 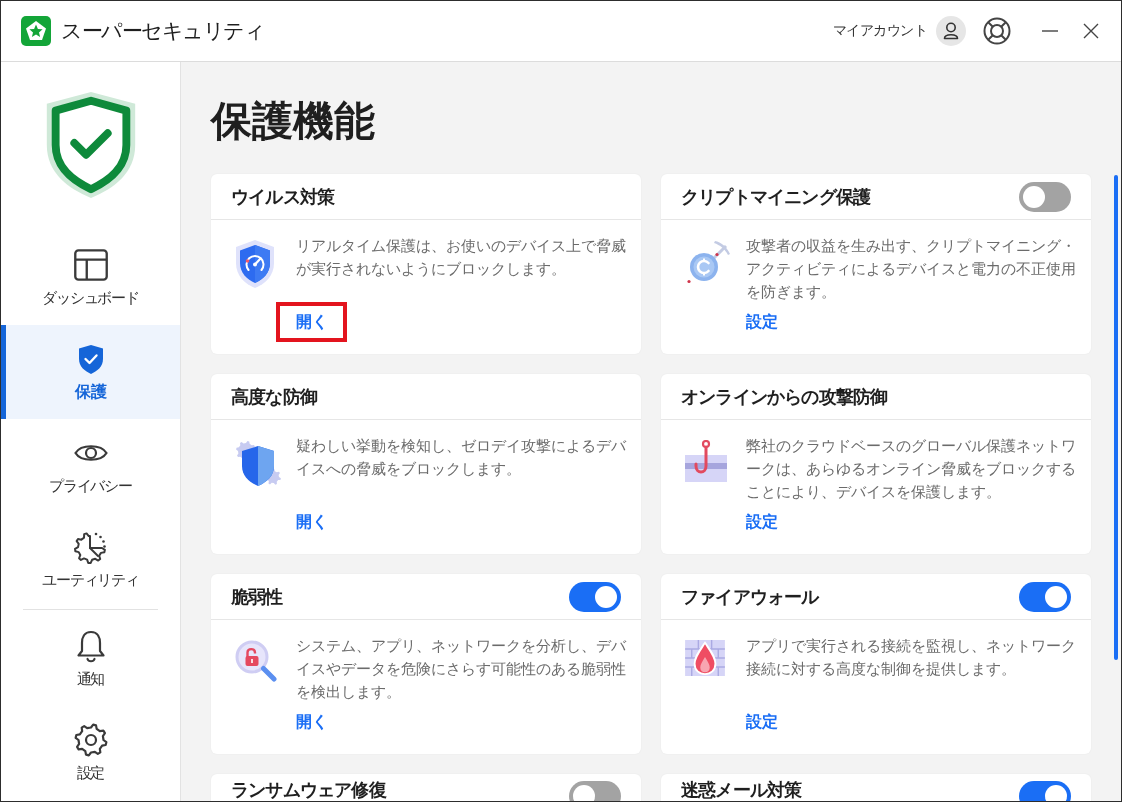 What do you see at coordinates (255, 264) in the screenshot?
I see `shield-gauge-icon` at bounding box center [255, 264].